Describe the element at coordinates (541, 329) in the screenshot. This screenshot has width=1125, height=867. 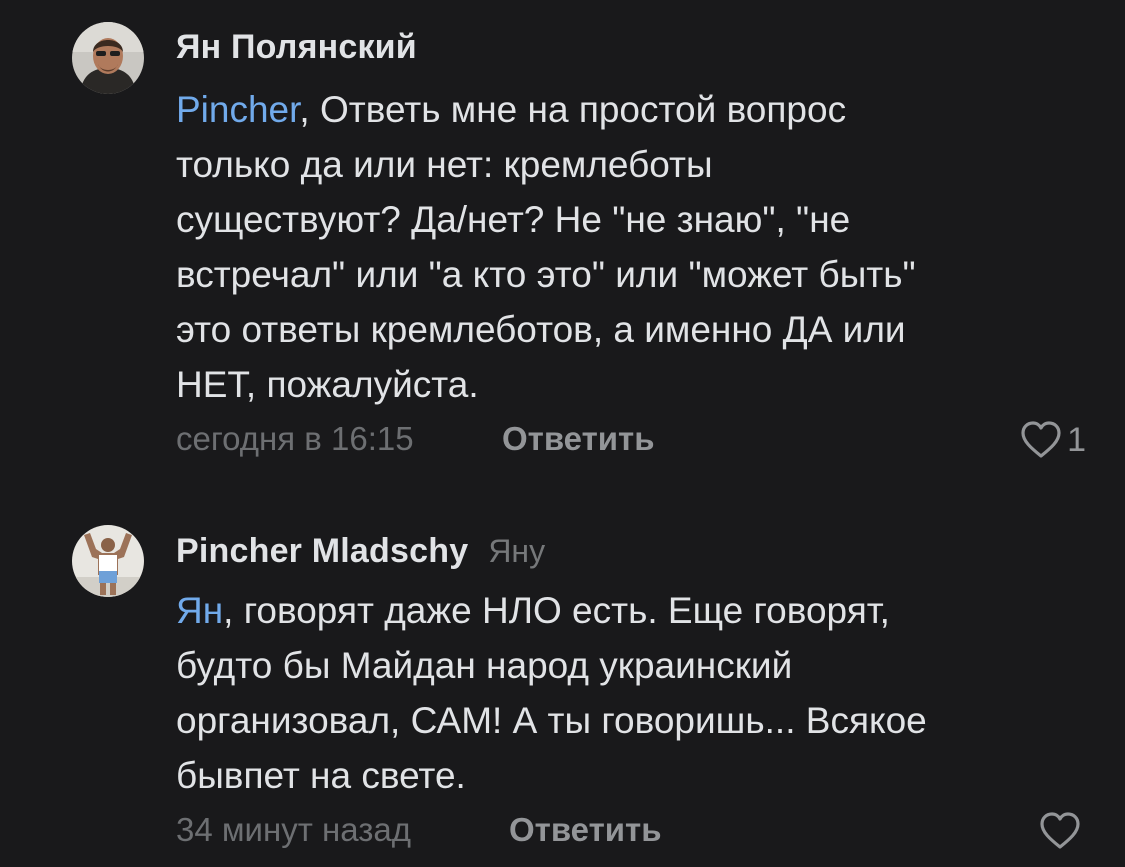
I see `comment-text-line: это ответы кремлеботов, а именно ДА или` at that location.